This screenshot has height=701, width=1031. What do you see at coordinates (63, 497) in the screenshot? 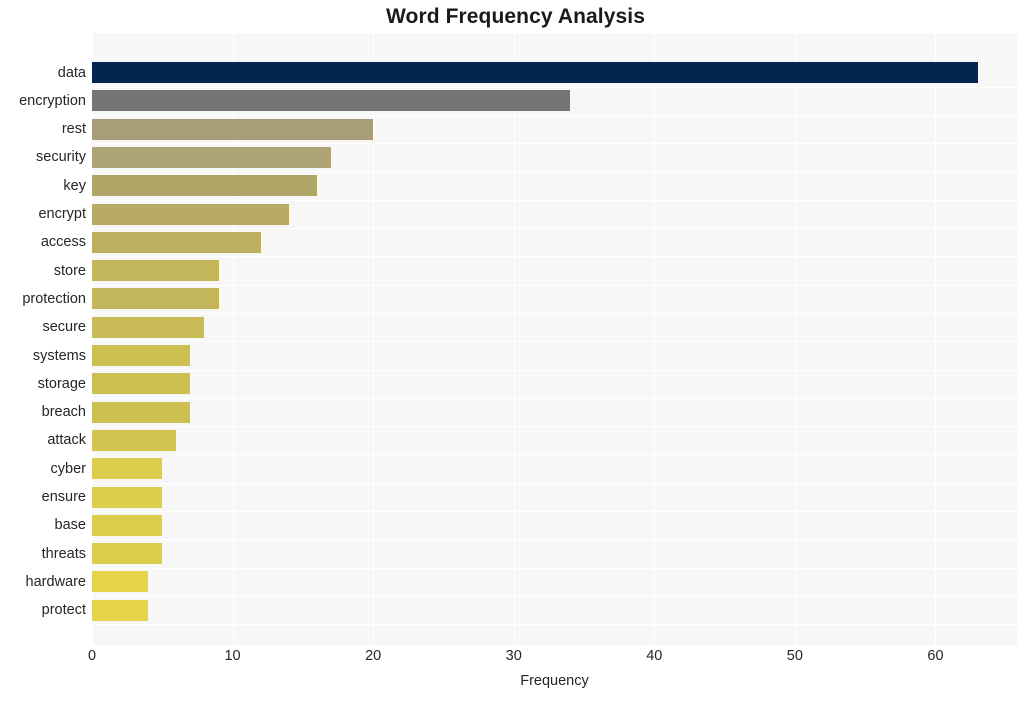
I see `y-tick-label-ensure: ensure` at bounding box center [63, 497].